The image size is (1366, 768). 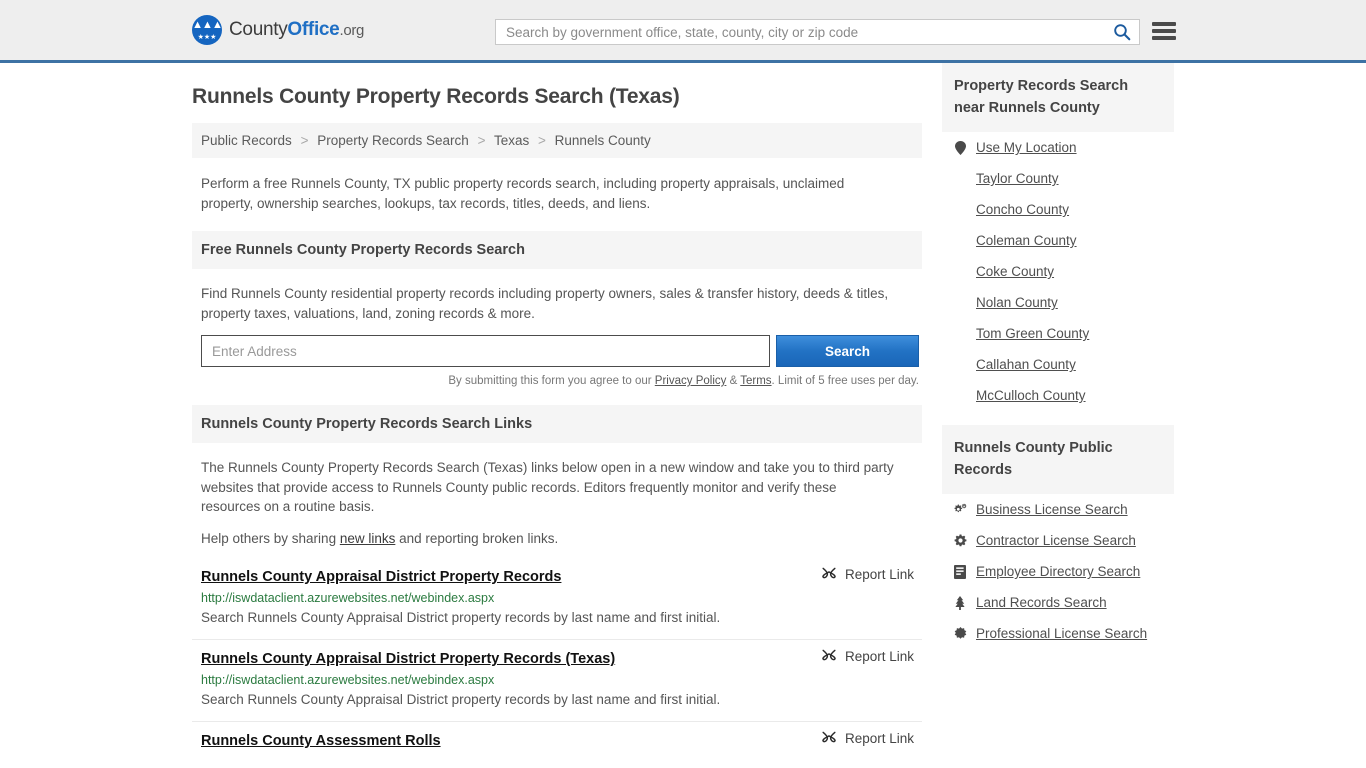 I want to click on sidebar-item-nolan-county: Nolan County, so click(x=1058, y=302).